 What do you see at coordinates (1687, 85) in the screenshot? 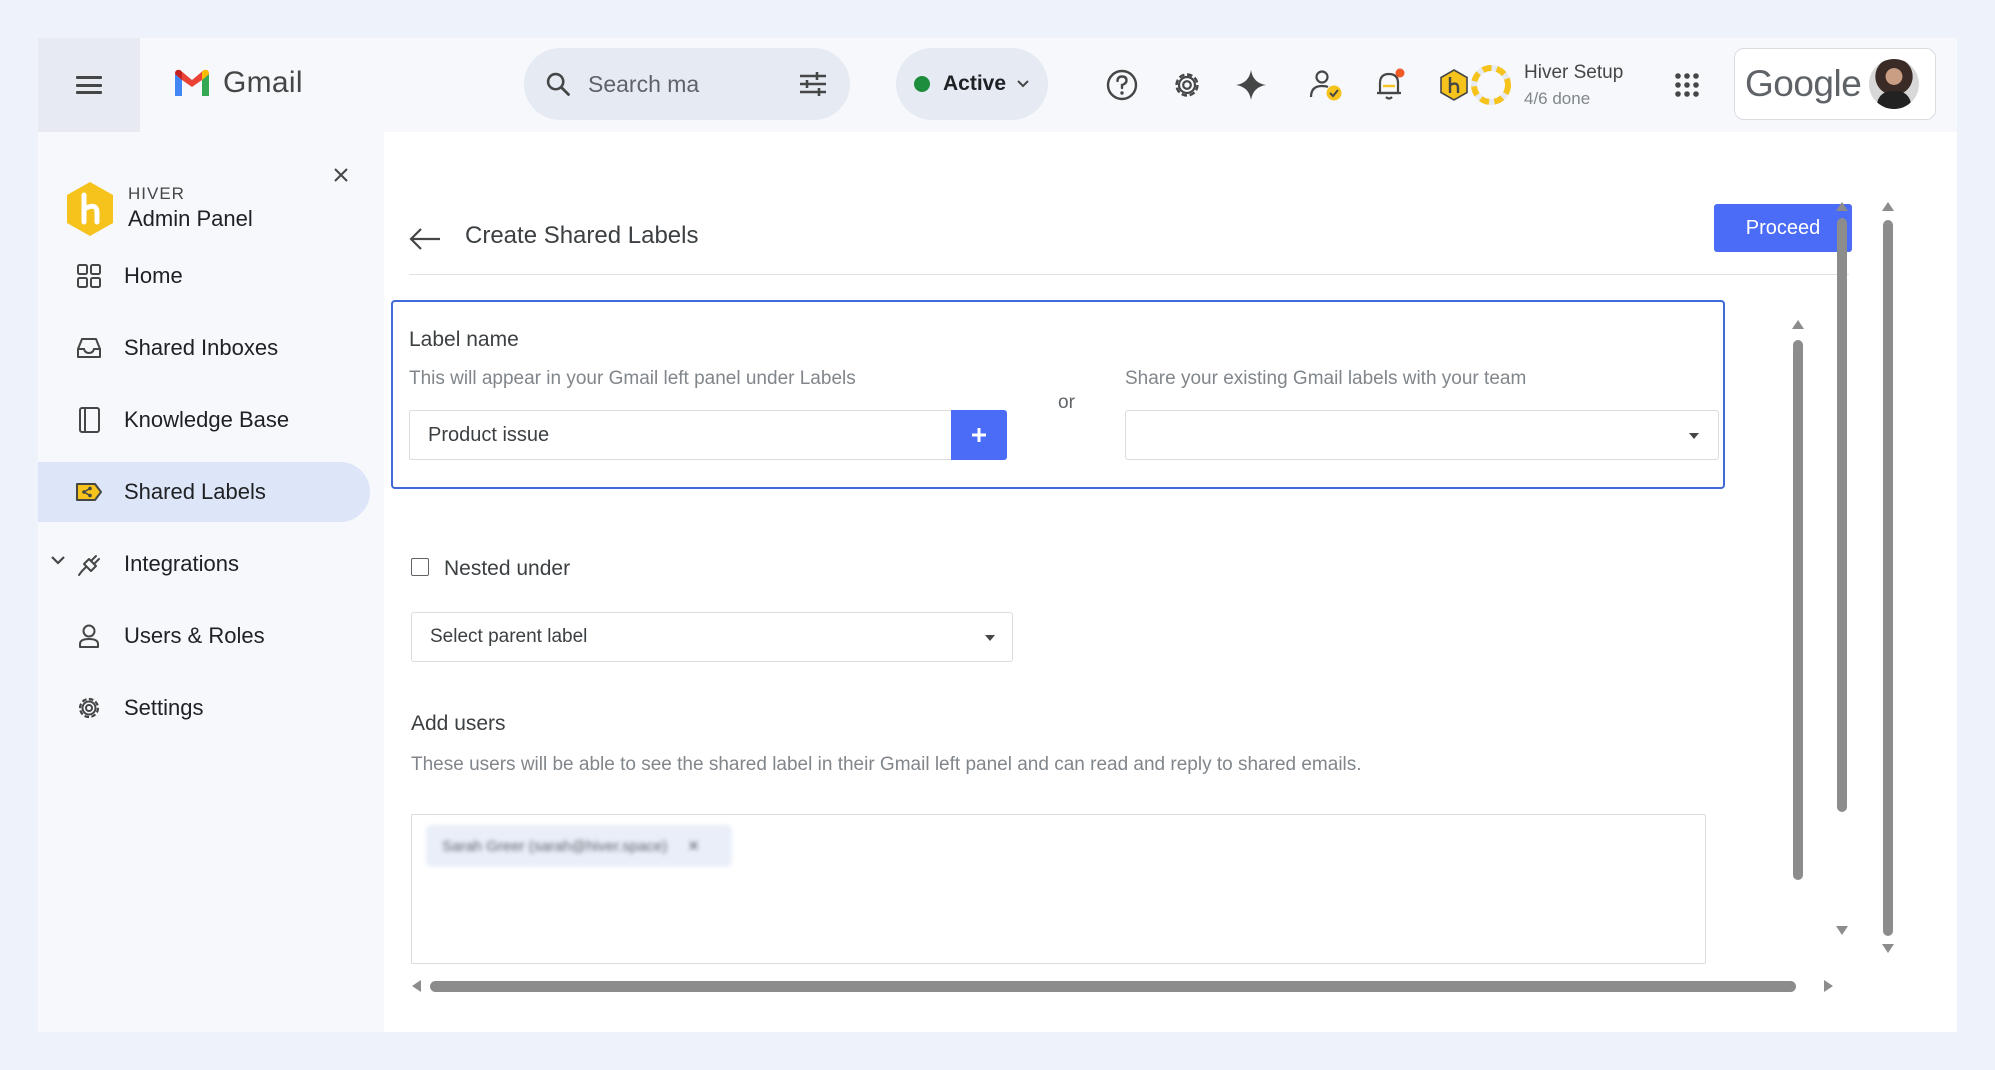
I see `apps-grid-icon` at bounding box center [1687, 85].